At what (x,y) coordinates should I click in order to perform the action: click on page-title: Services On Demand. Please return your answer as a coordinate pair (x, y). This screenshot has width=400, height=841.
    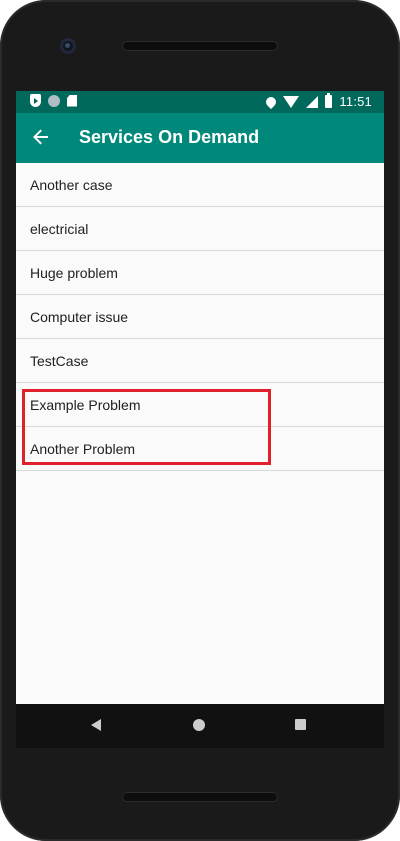
    Looking at the image, I should click on (169, 137).